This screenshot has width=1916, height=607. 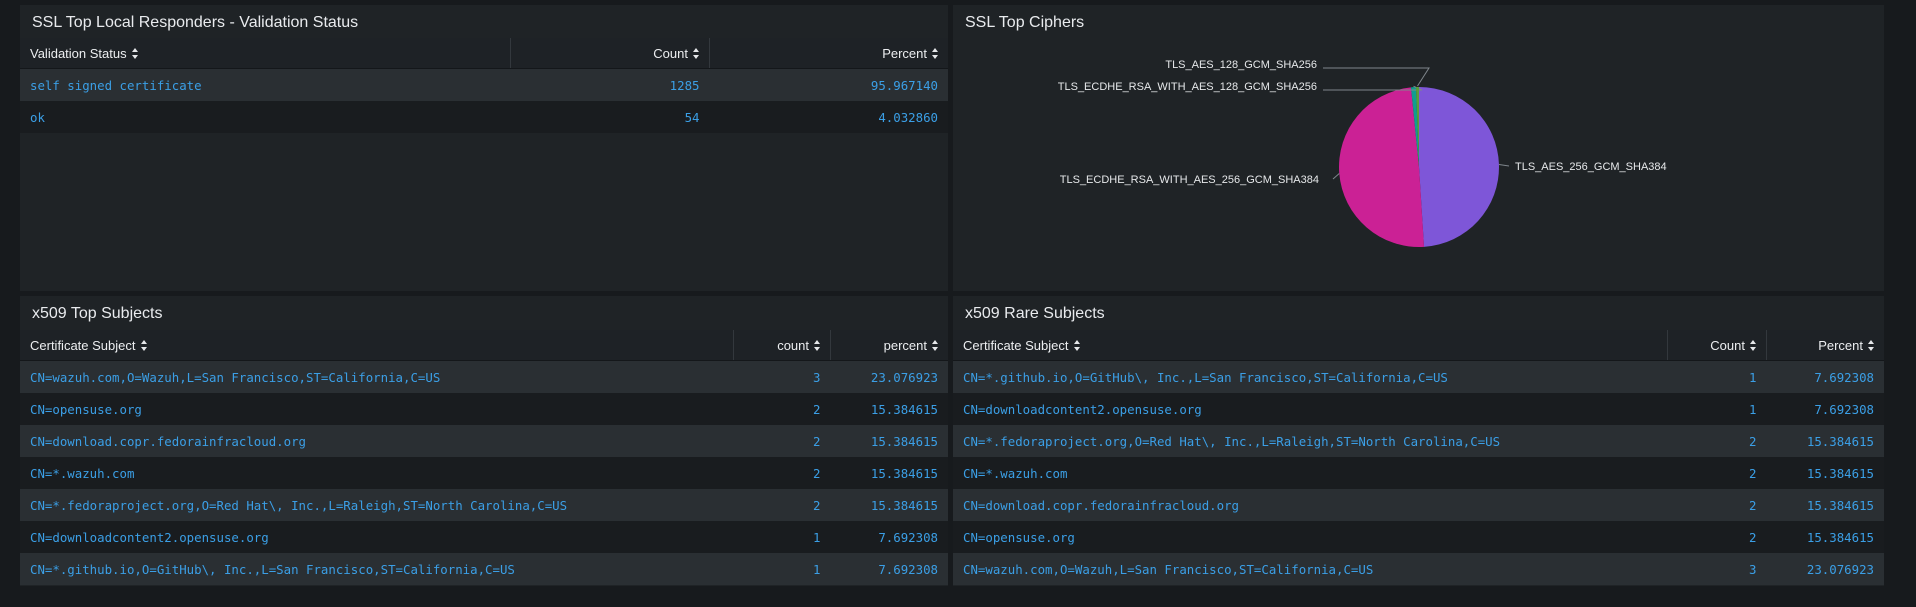 What do you see at coordinates (828, 84) in the screenshot?
I see `cell-percent: 95.967140` at bounding box center [828, 84].